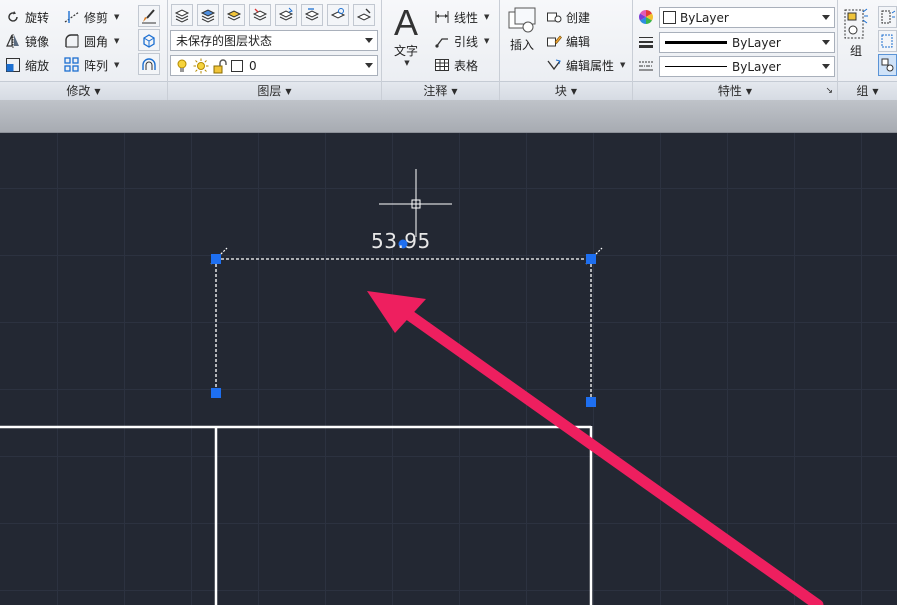  What do you see at coordinates (149, 64) in the screenshot?
I see `offset-button` at bounding box center [149, 64].